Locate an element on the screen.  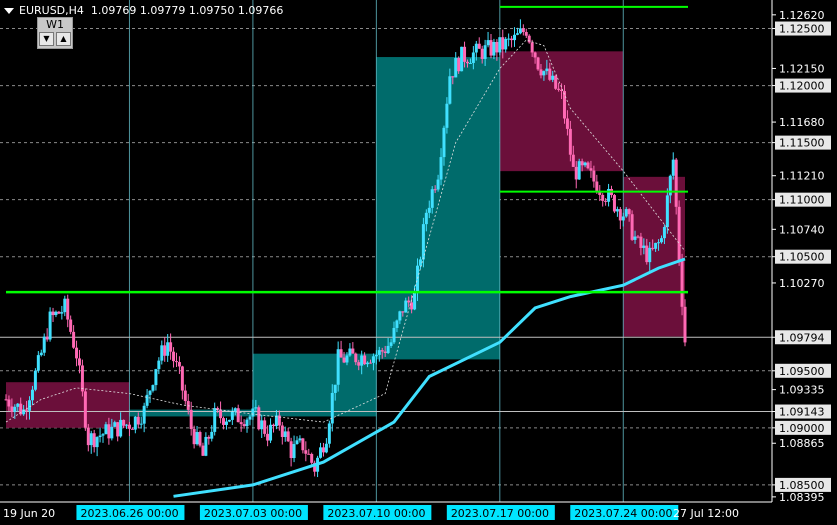
triangle-down-icon: ▼ is located at coordinates (46, 39).